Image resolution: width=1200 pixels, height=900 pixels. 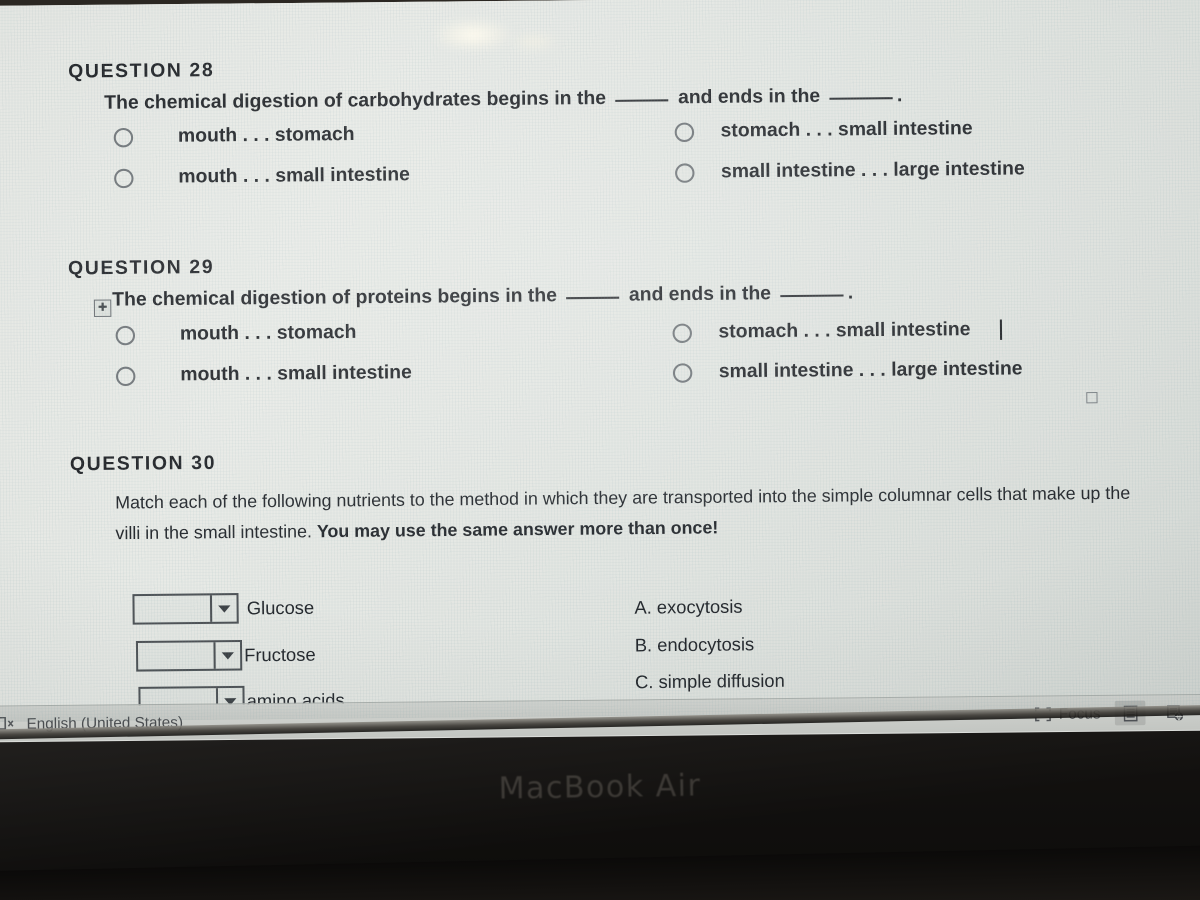 I want to click on object-anchor-handle, so click(x=1092, y=398).